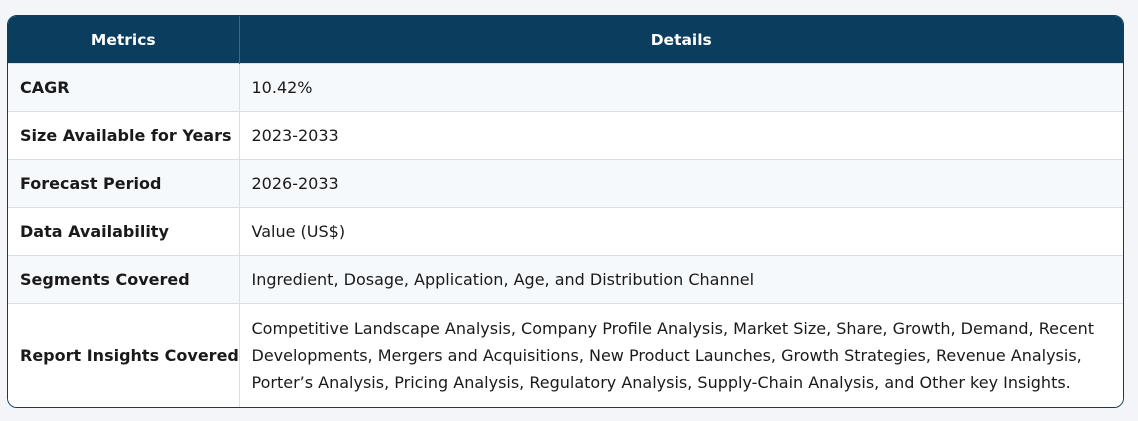 Image resolution: width=1138 pixels, height=421 pixels. I want to click on table-row: Data Availability Value (US$), so click(565, 231).